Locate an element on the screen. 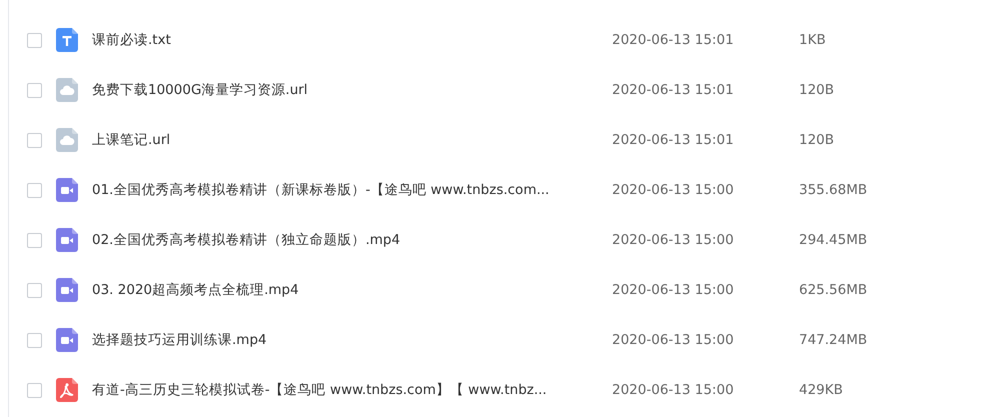  file-name: 选择题技巧运用训练课.mp4 is located at coordinates (352, 340).